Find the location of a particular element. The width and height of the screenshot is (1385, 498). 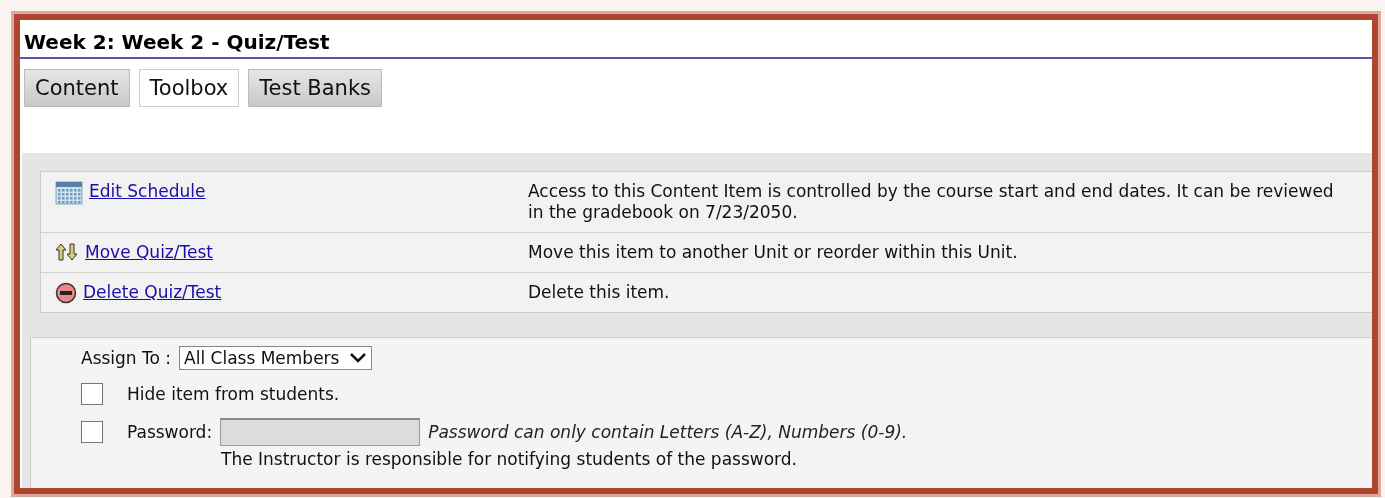

action-link: Delete Quiz/Test is located at coordinates (152, 292).